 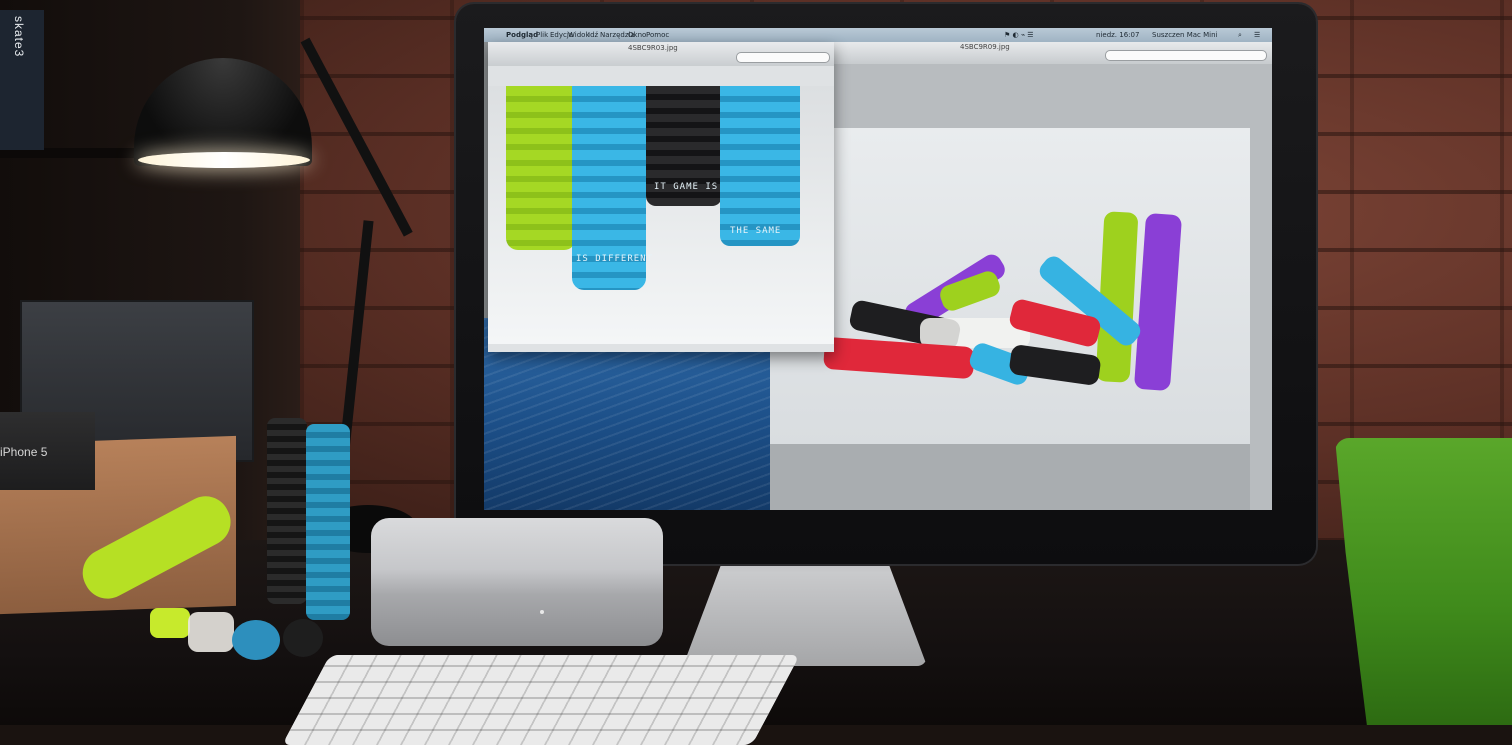 I want to click on spotlight-icon: ⌕, so click(x=1240, y=35).